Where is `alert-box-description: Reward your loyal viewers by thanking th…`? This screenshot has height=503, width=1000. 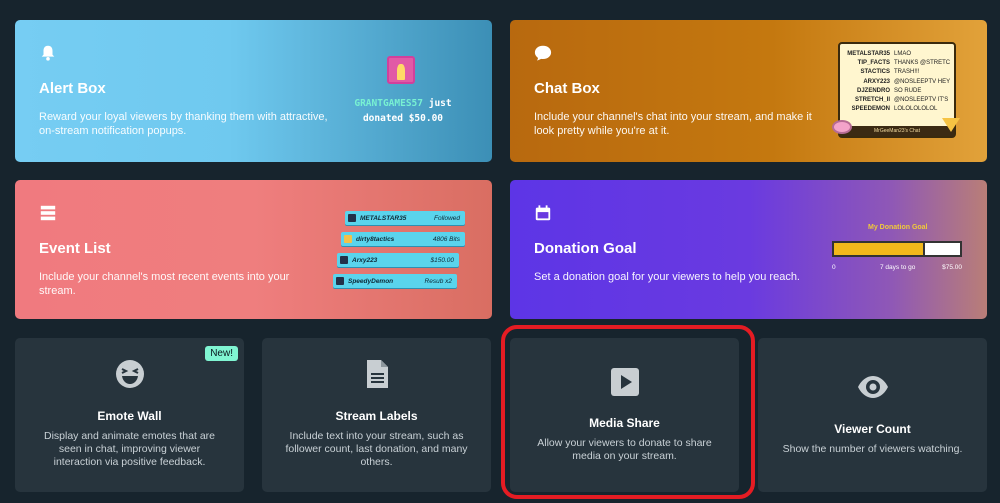 alert-box-description: Reward your loyal viewers by thanking th… is located at coordinates (183, 124).